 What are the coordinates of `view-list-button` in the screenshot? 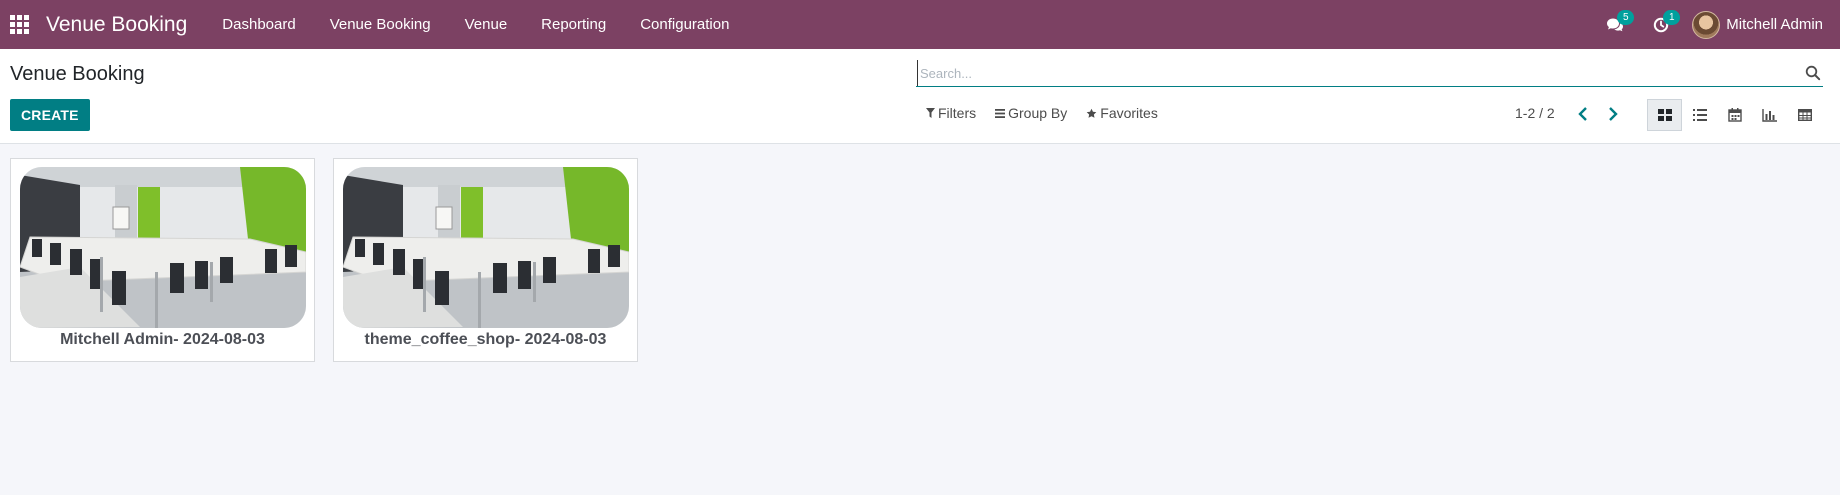 It's located at (1699, 115).